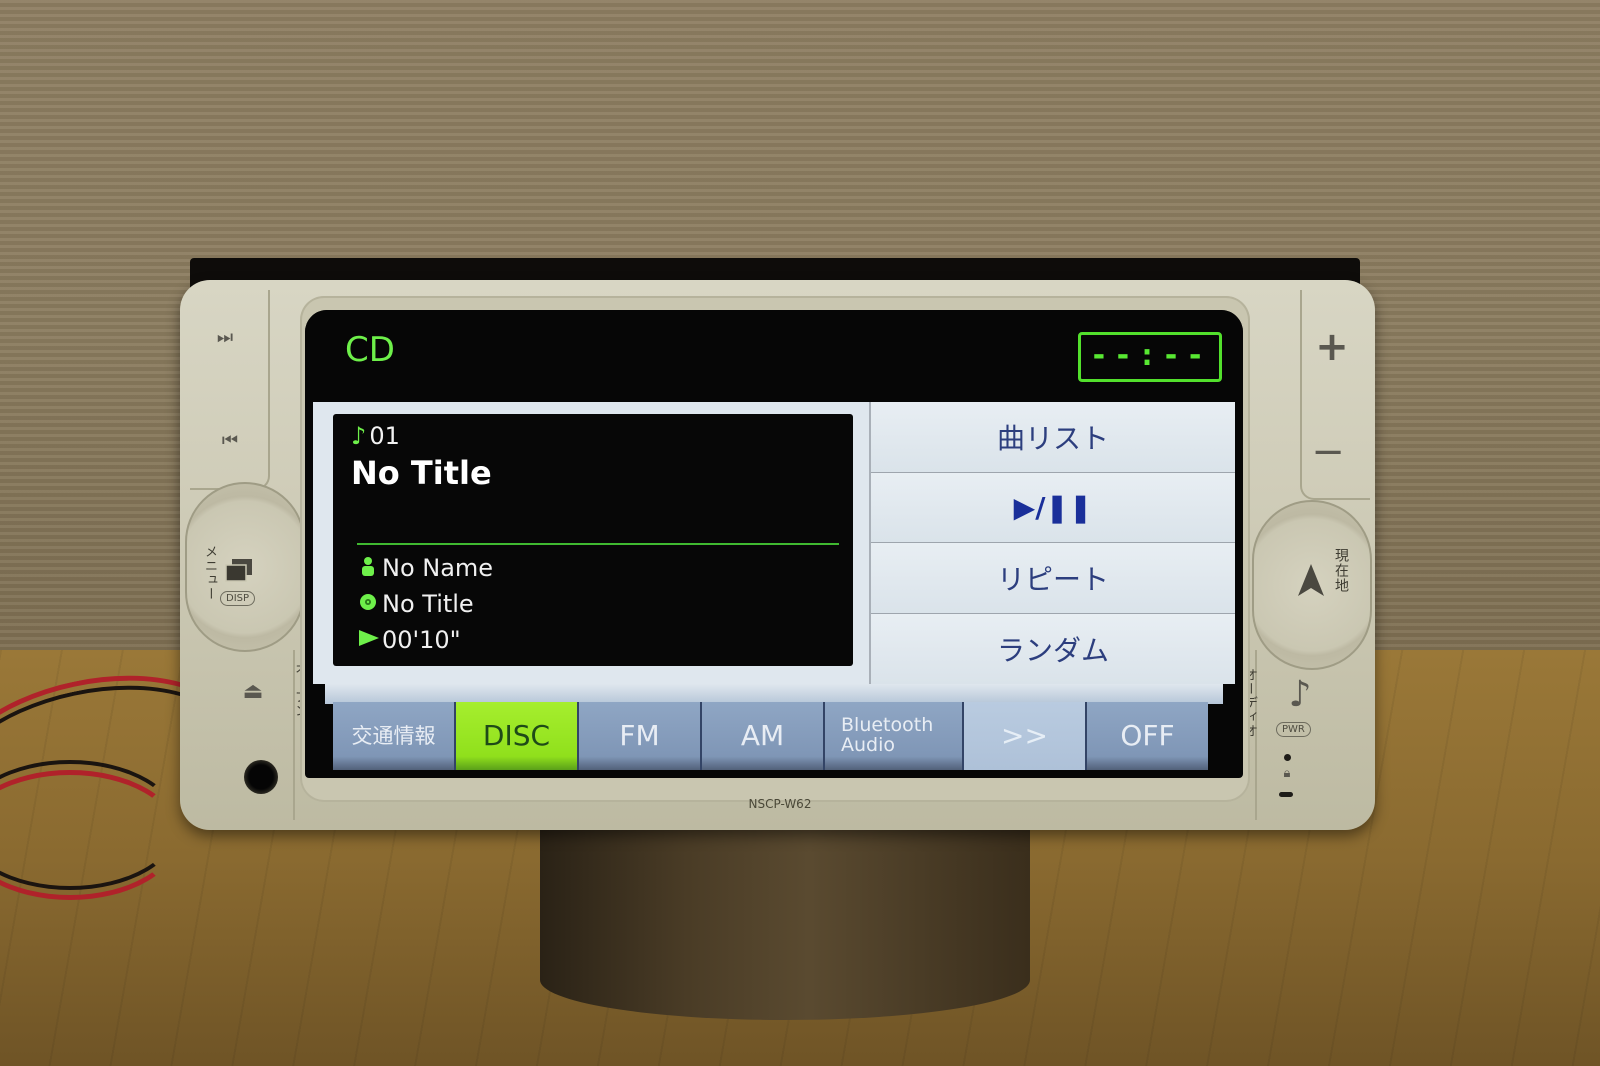 The height and width of the screenshot is (1066, 1600). Describe the element at coordinates (421, 640) in the screenshot. I see `elapsed-time: 00'10"` at that location.